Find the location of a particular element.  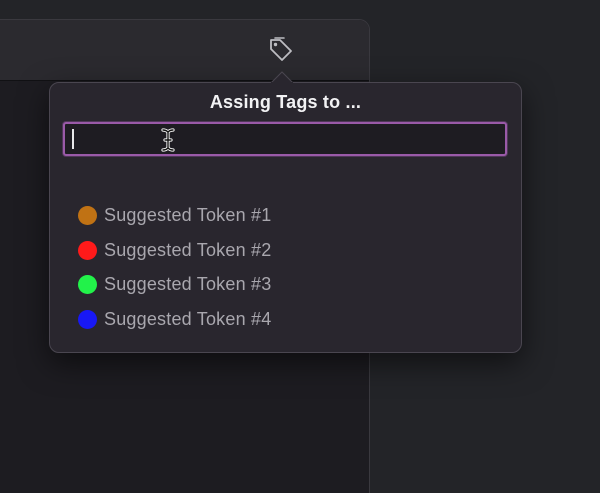

tag-button is located at coordinates (281, 49).